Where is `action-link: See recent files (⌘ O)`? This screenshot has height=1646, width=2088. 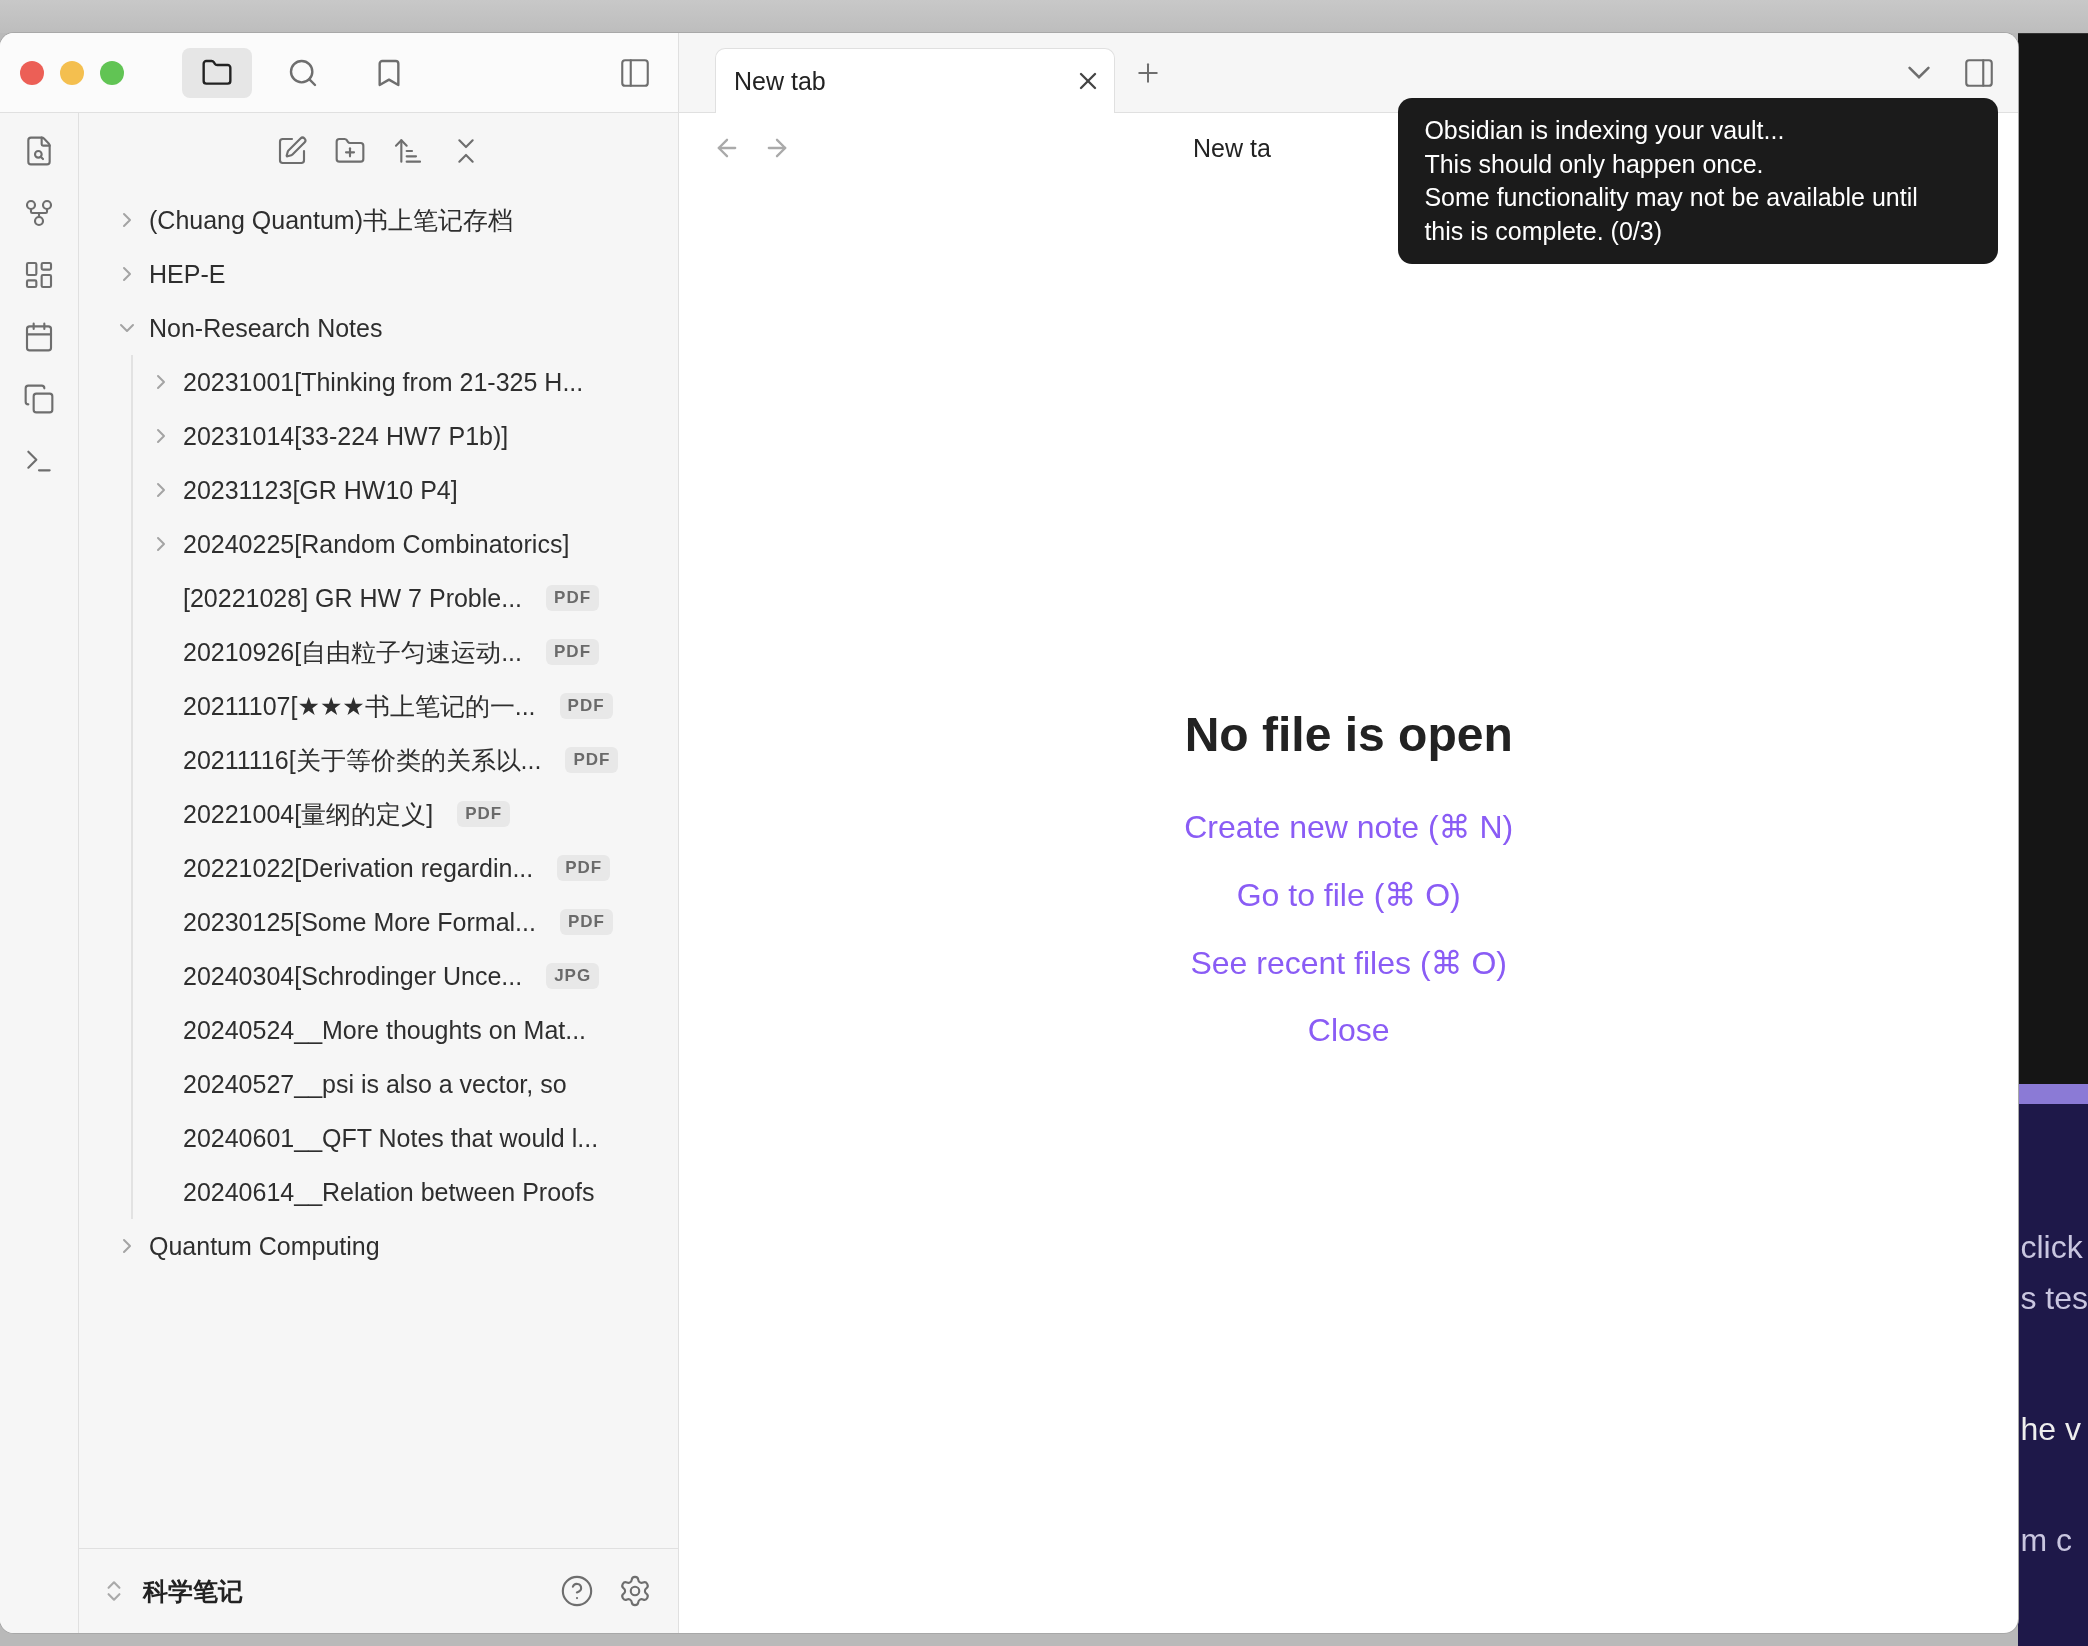
action-link: See recent files (⌘ O) is located at coordinates (1348, 963).